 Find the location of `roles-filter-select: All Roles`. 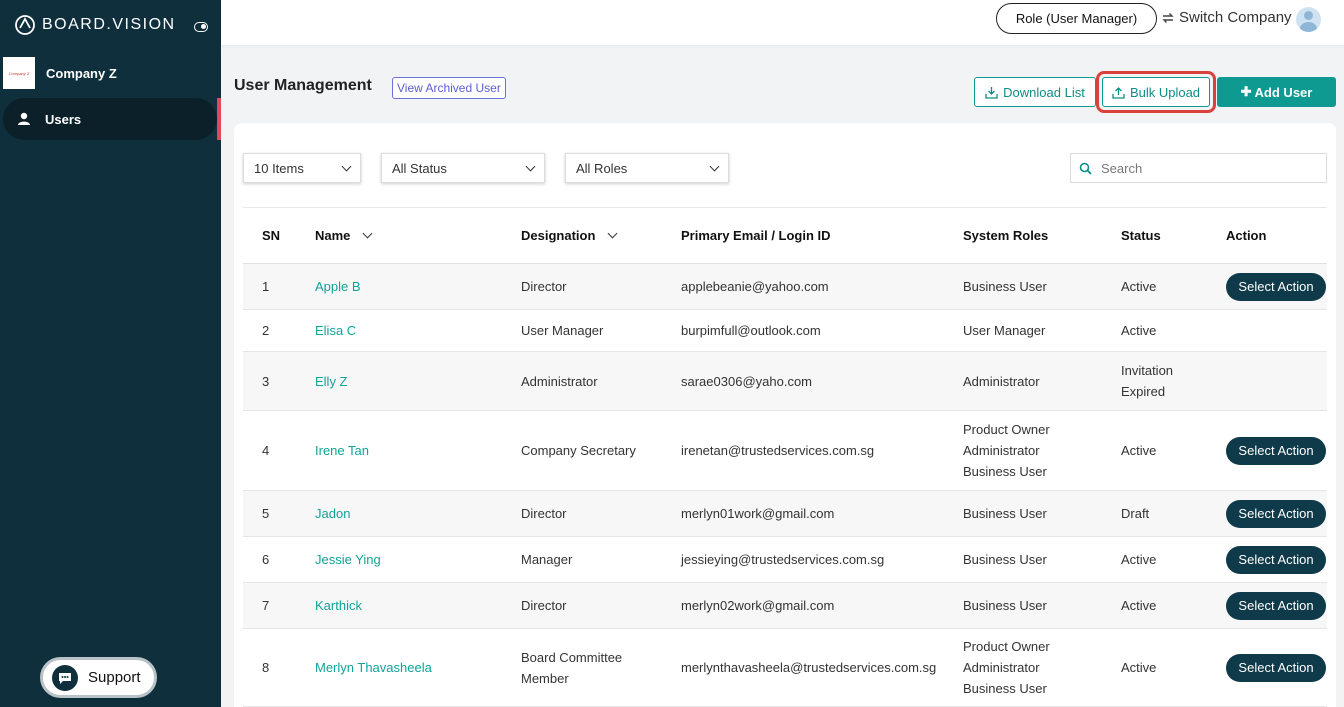

roles-filter-select: All Roles is located at coordinates (647, 168).